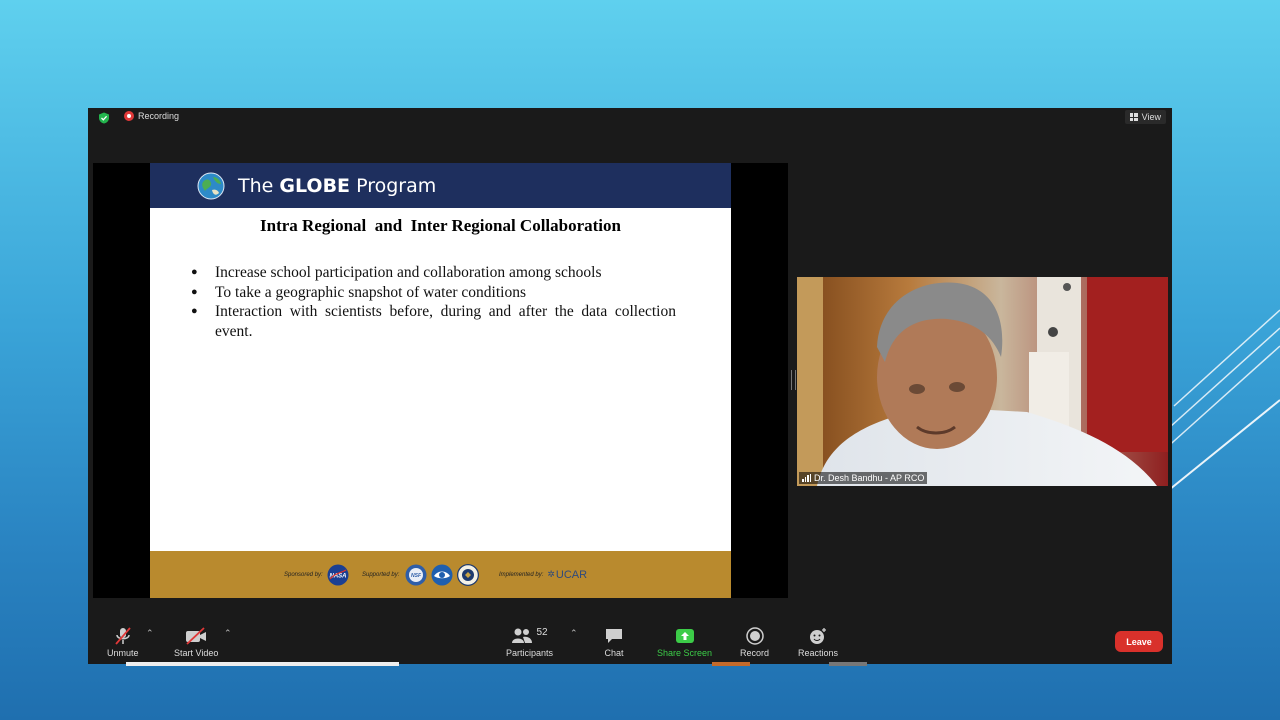  I want to click on participant-video-tile: Dr. Desh Bandhu - AP RCO, so click(982, 381).